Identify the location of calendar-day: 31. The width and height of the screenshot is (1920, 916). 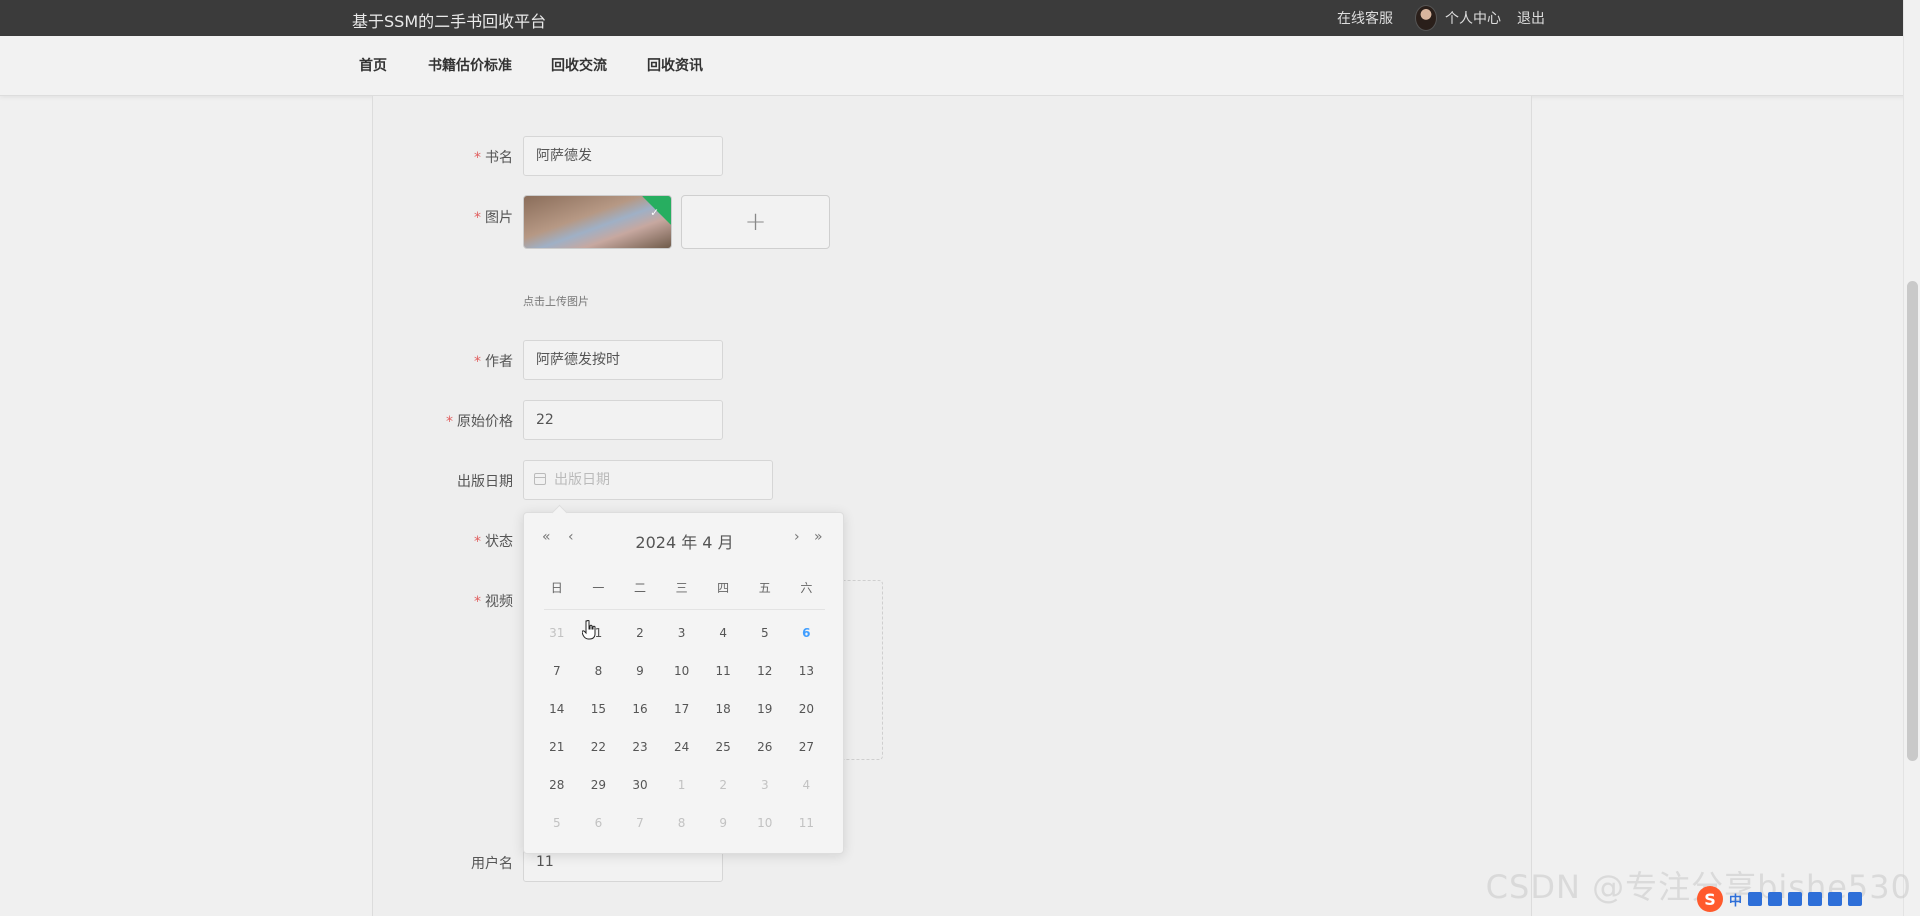
(557, 642).